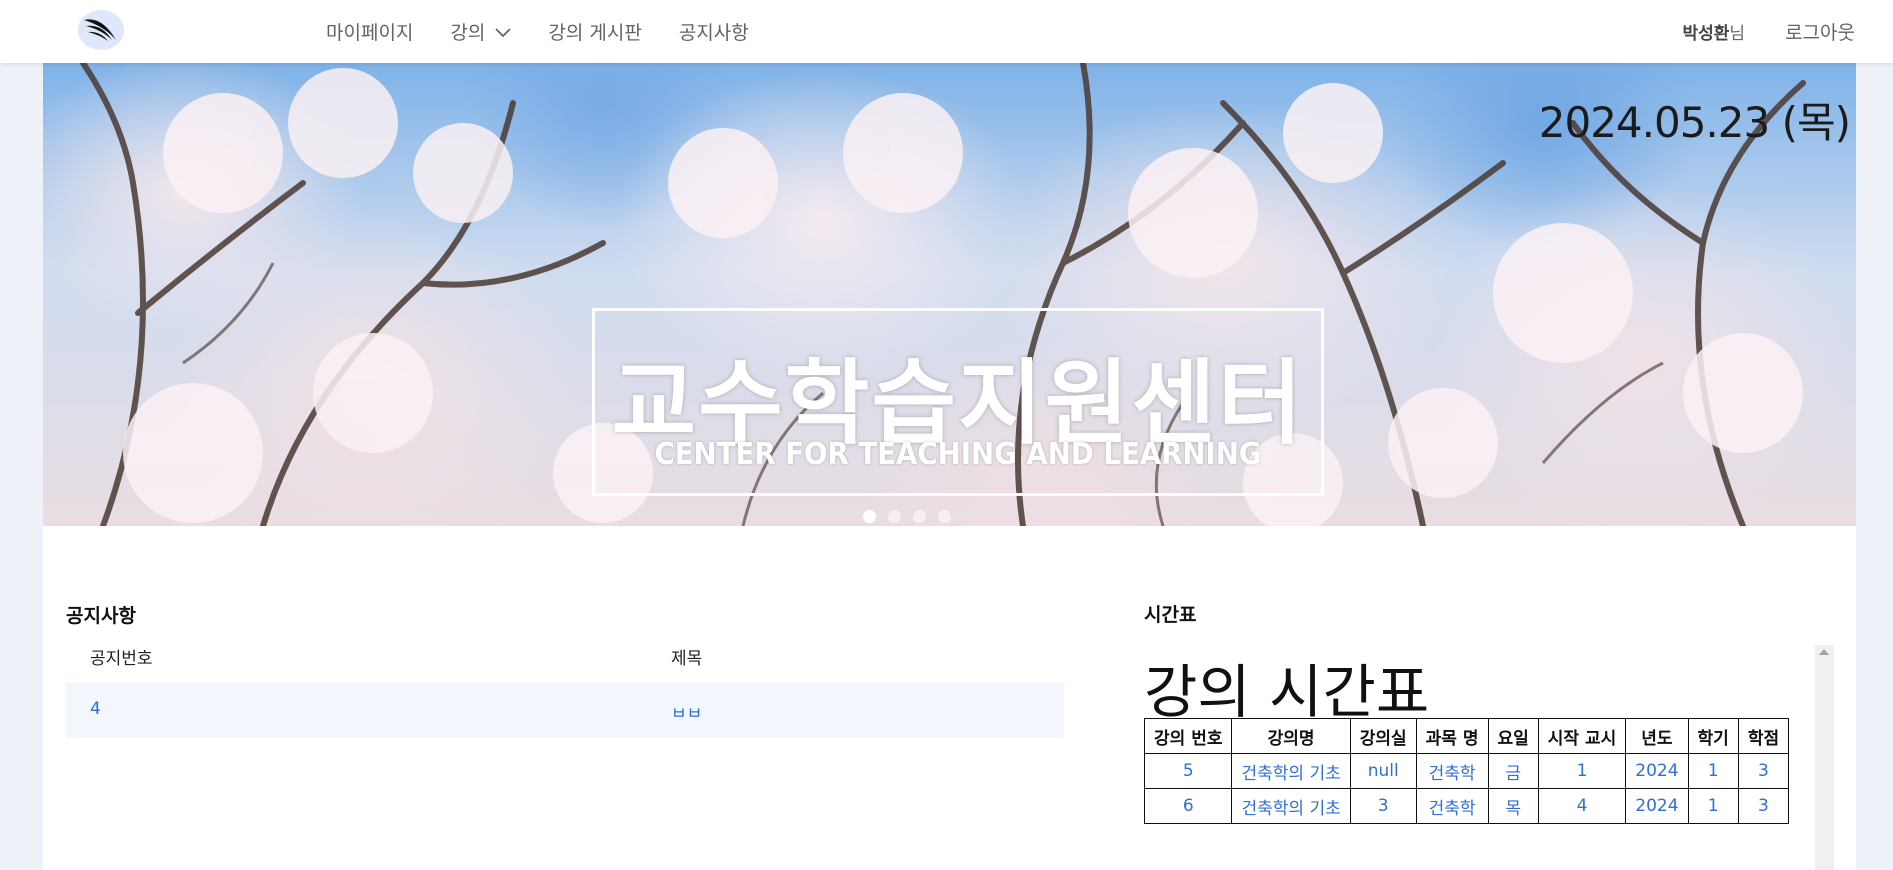  Describe the element at coordinates (1694, 122) in the screenshot. I see `current-date: 2024.05.23 (목)` at that location.